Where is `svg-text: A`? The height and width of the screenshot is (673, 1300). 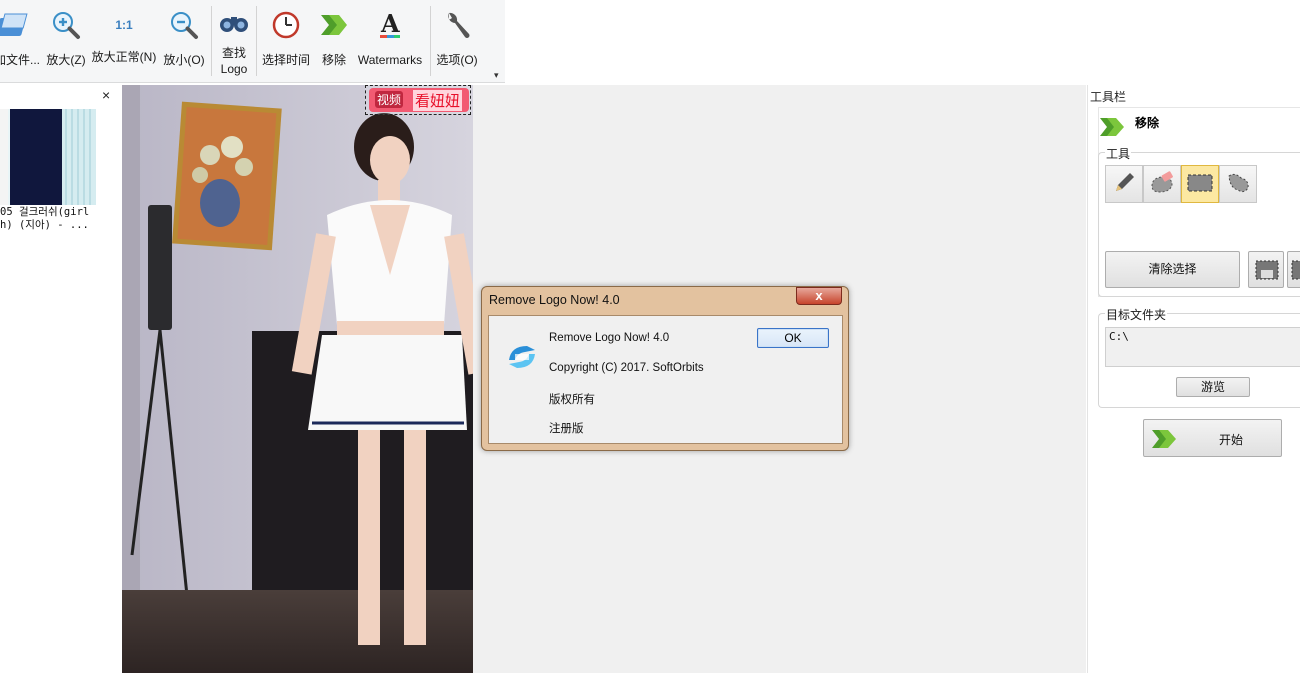
svg-text: A is located at coordinates (390, 24).